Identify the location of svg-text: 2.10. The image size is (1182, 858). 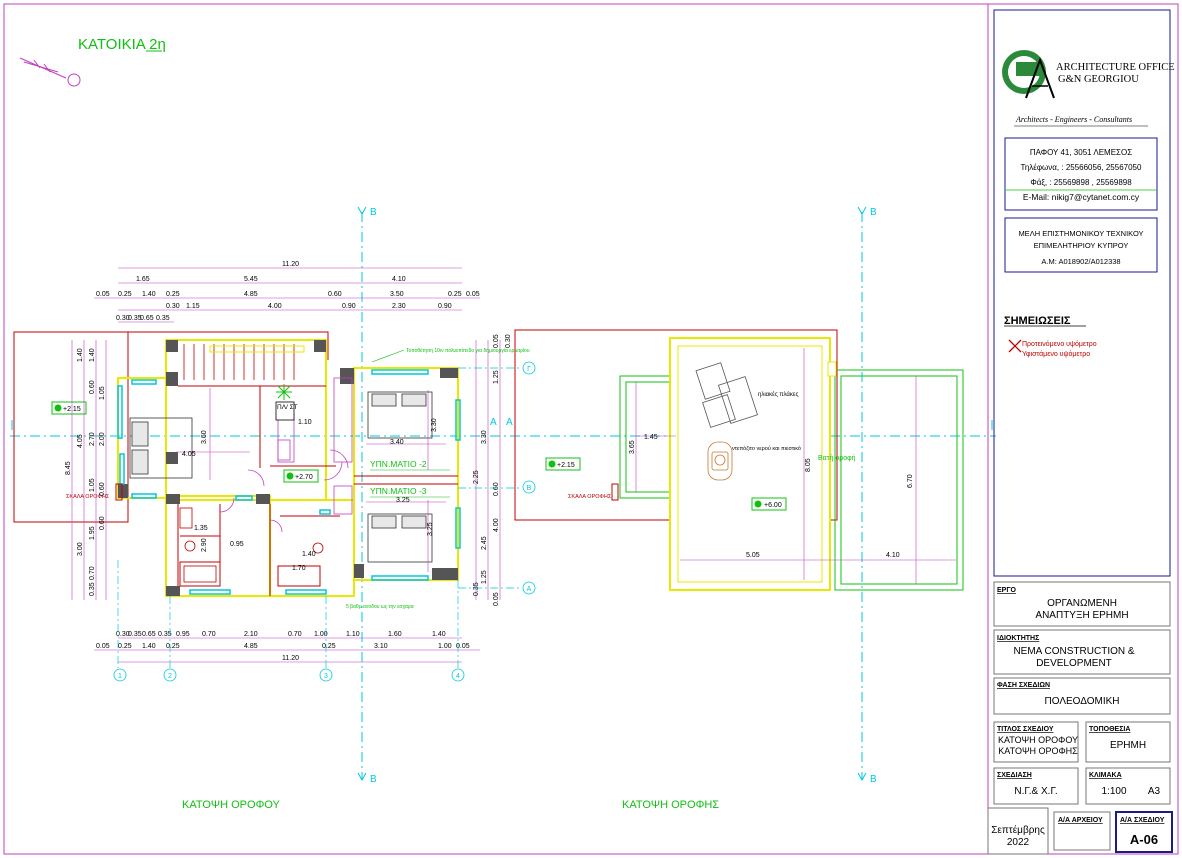
(251, 634).